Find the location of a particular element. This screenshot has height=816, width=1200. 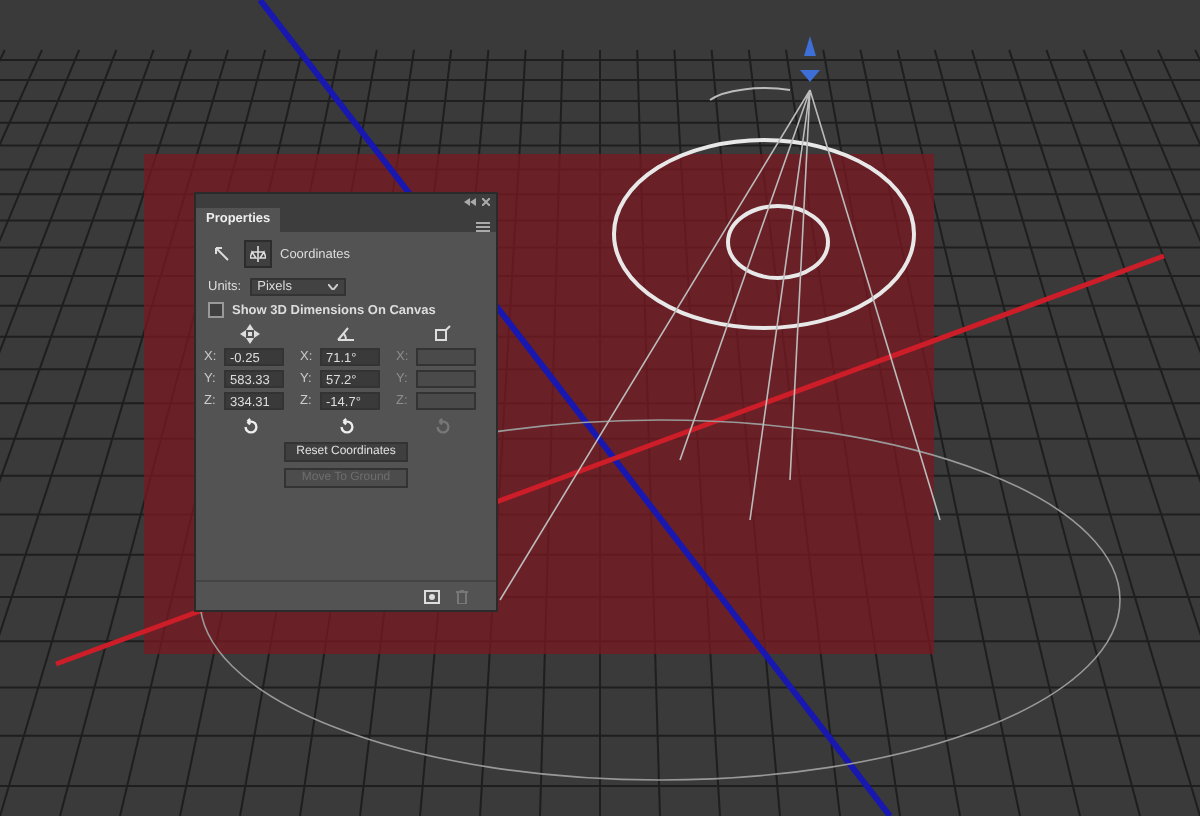

move-icon is located at coordinates (250, 334).